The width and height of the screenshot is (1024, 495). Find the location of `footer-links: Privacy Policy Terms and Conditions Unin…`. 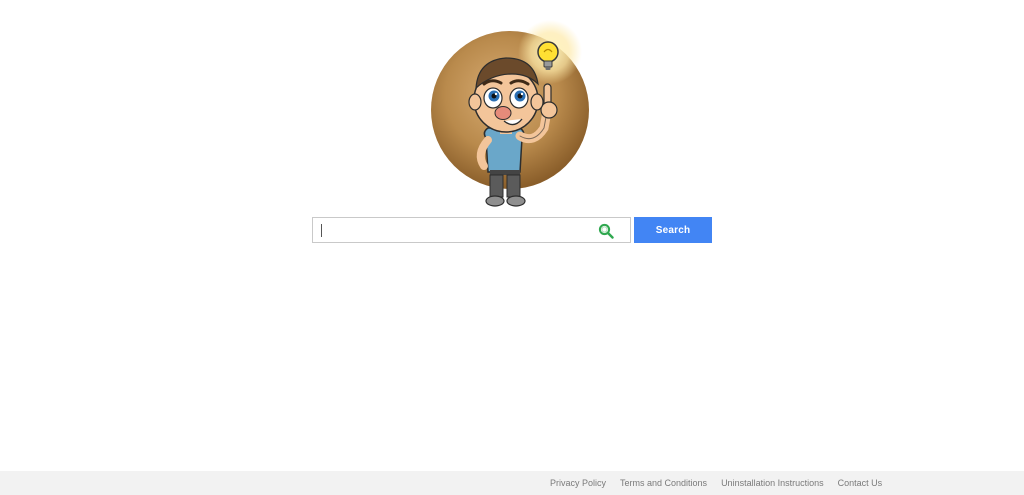

footer-links: Privacy Policy Terms and Conditions Unin… is located at coordinates (716, 483).